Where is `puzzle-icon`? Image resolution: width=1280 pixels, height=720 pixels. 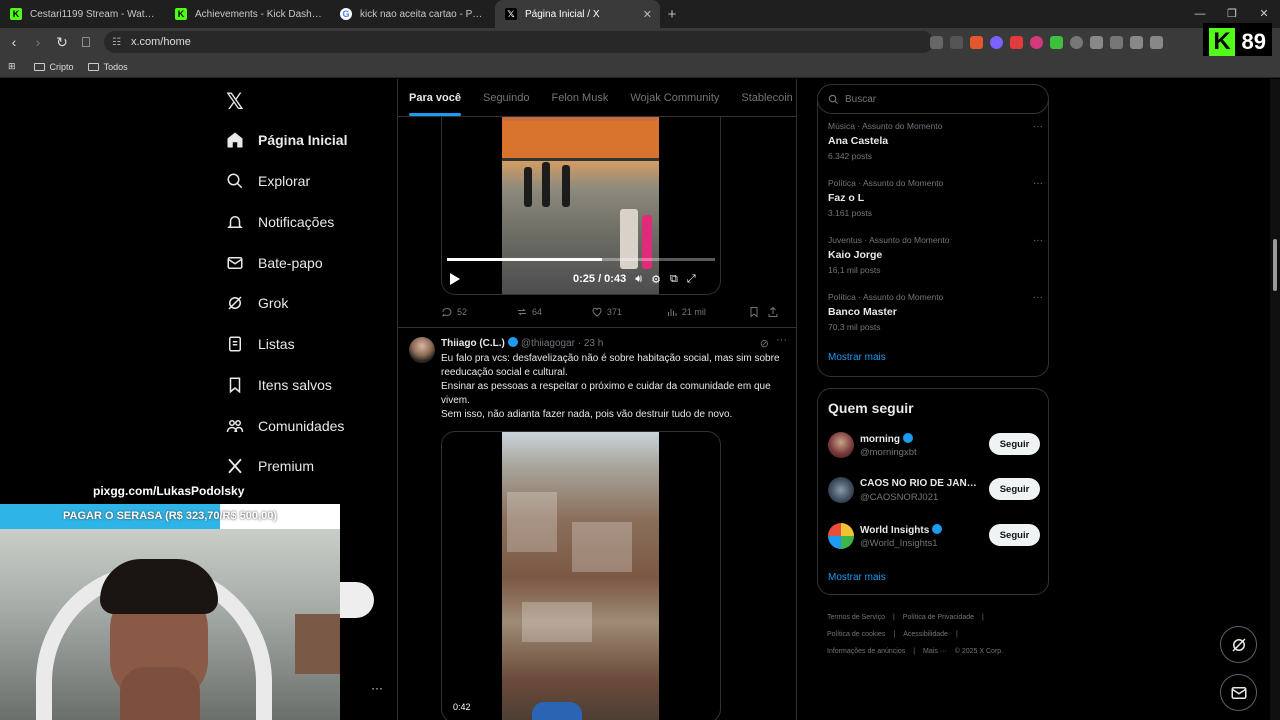
puzzle-icon is located at coordinates (1096, 42).